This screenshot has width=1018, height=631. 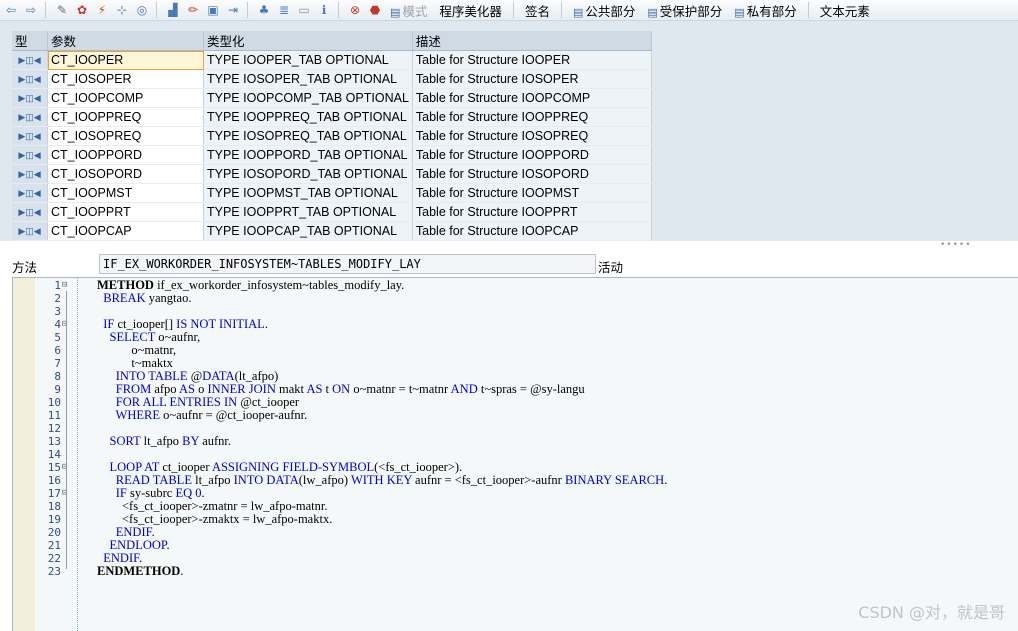 I want to click on activate-icon: ⚡, so click(x=102, y=10).